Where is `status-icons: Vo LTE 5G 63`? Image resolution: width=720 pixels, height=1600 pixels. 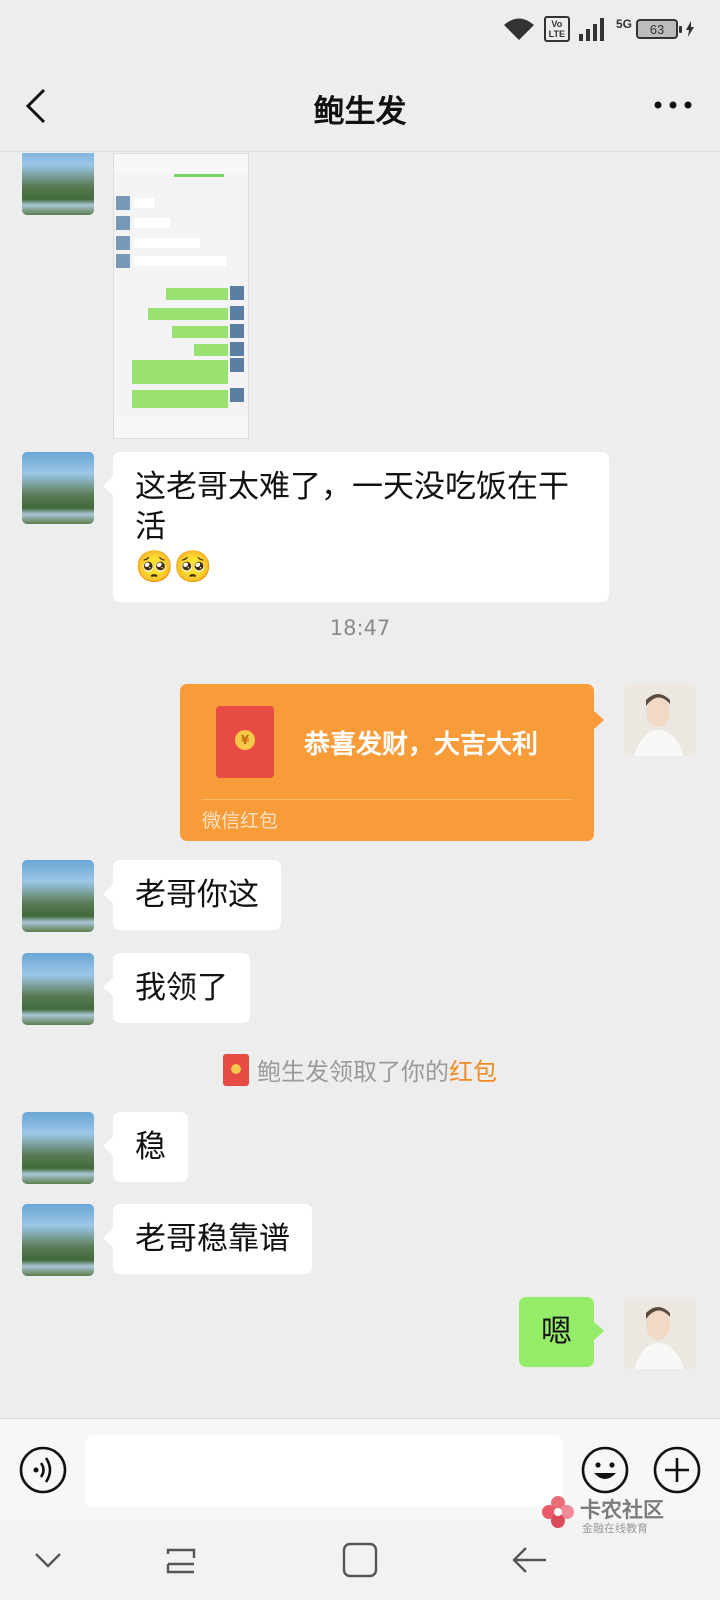 status-icons: Vo LTE 5G 63 is located at coordinates (598, 29).